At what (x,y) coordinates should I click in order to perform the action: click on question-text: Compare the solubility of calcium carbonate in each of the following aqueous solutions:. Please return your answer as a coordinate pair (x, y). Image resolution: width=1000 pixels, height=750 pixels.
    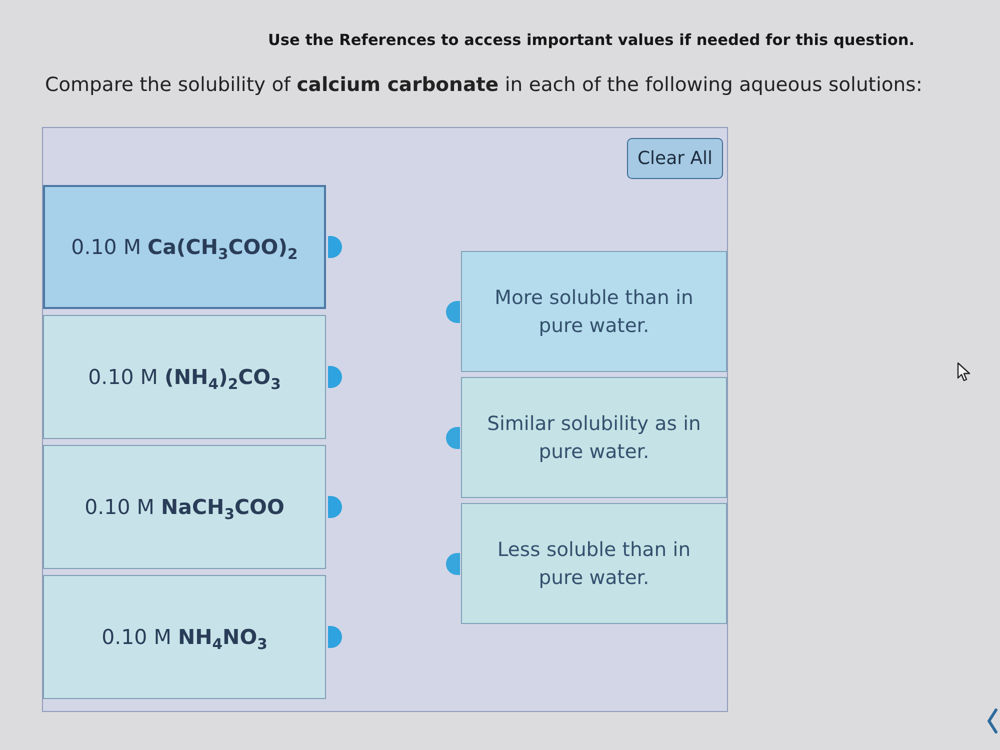
    Looking at the image, I should click on (484, 84).